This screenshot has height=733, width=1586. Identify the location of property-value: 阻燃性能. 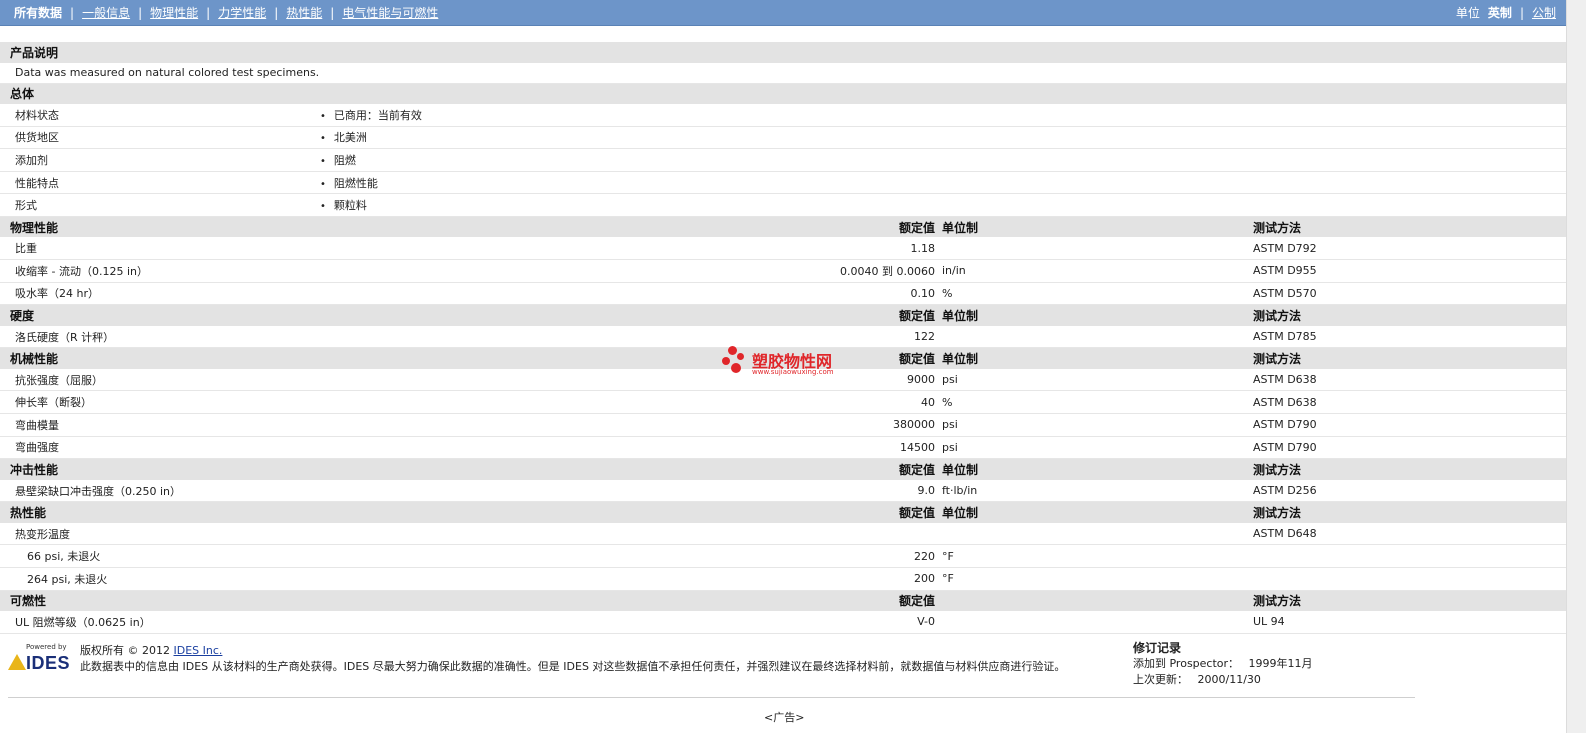
(349, 183).